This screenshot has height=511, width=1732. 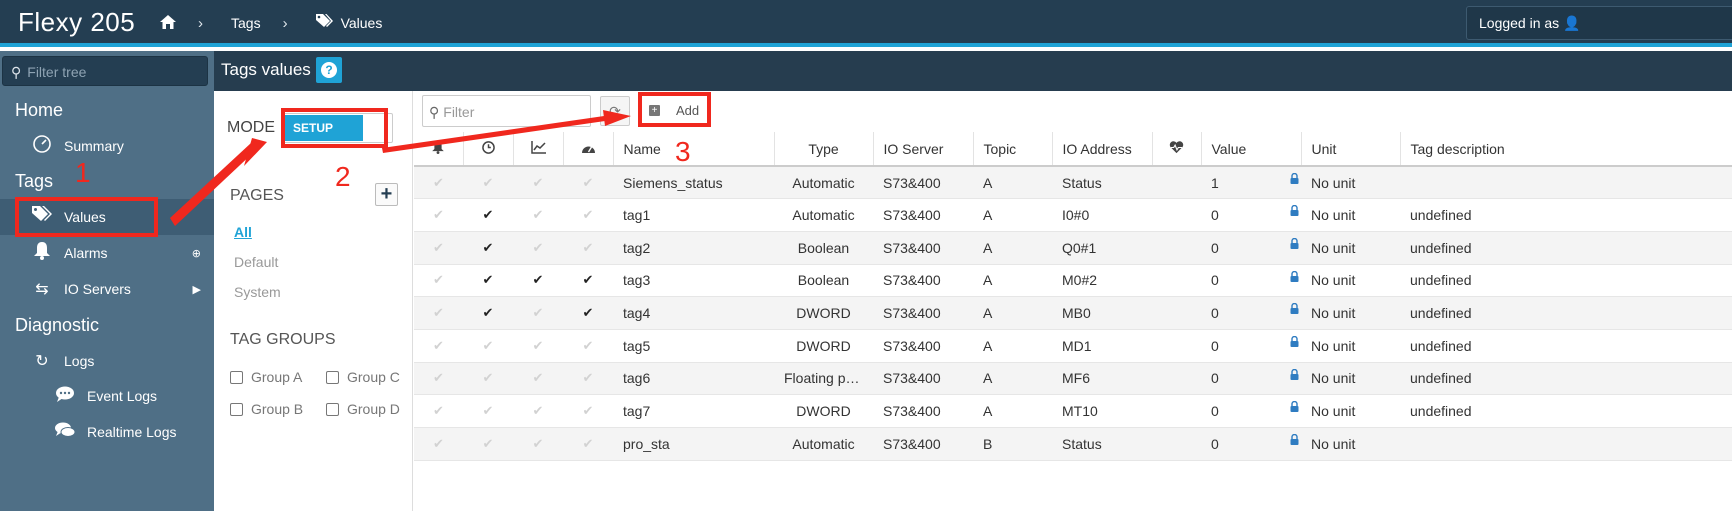 What do you see at coordinates (694, 149) in the screenshot?
I see `name-column-header: Name` at bounding box center [694, 149].